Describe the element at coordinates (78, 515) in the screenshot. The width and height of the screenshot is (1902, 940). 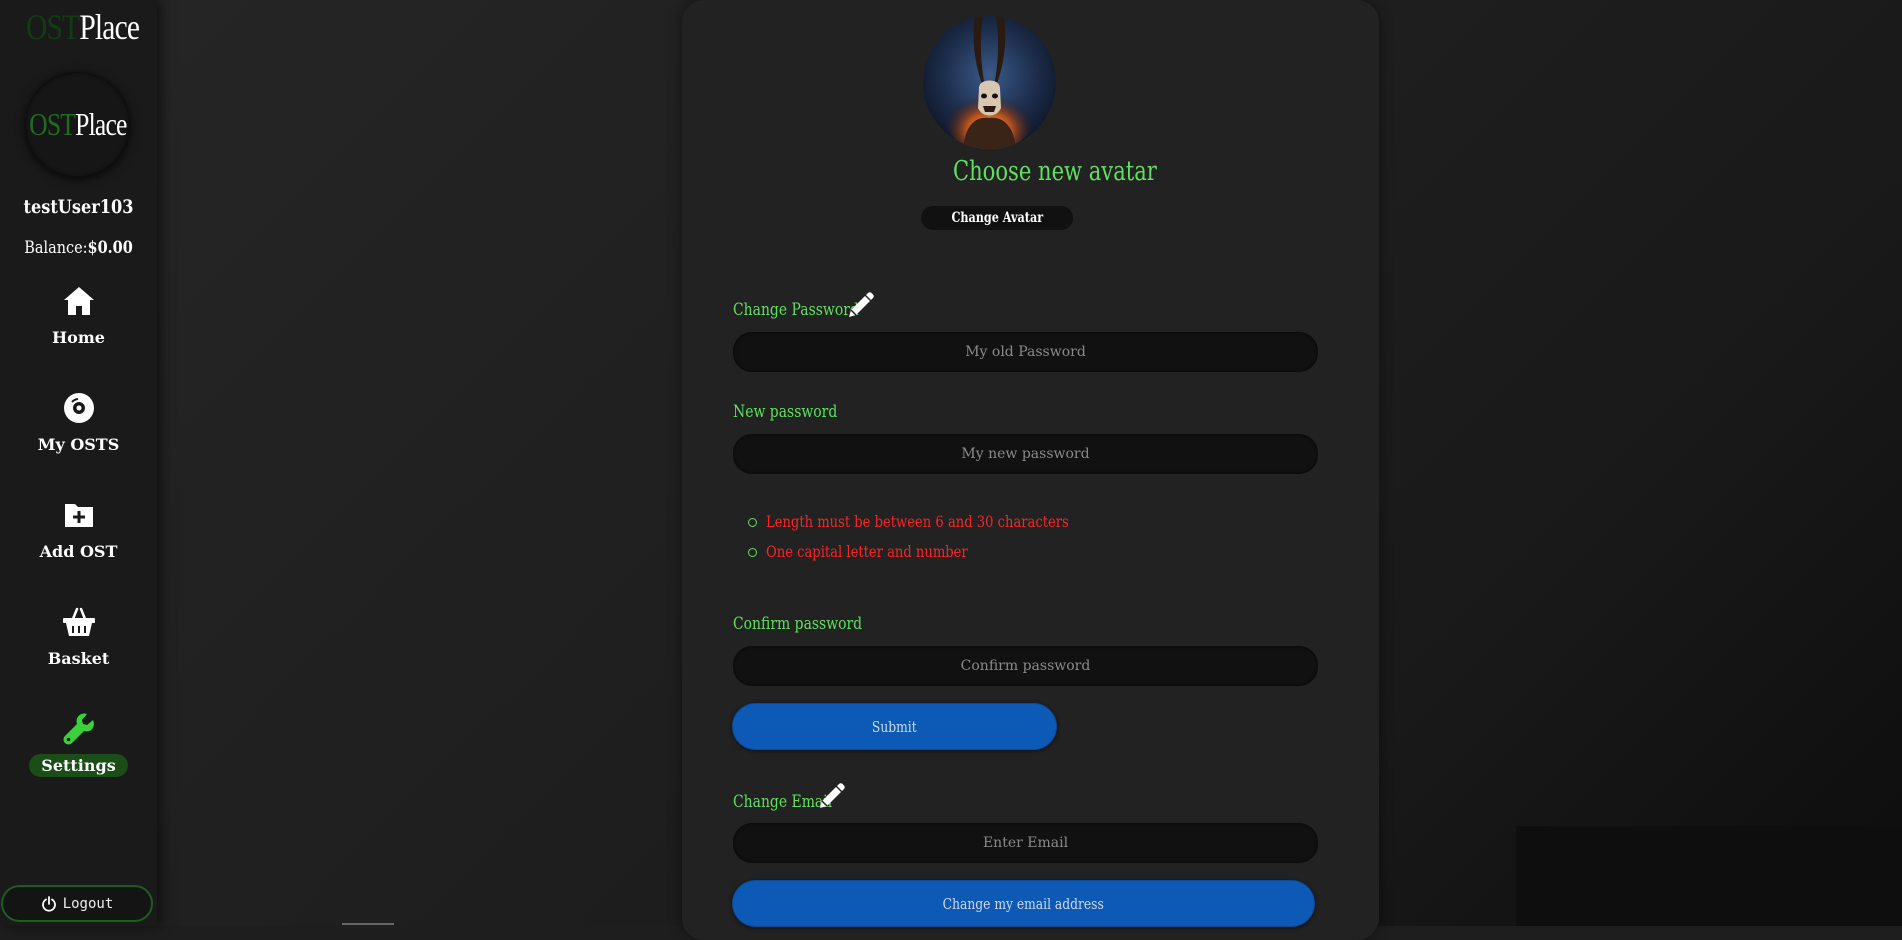
I see `folder-plus-icon` at that location.